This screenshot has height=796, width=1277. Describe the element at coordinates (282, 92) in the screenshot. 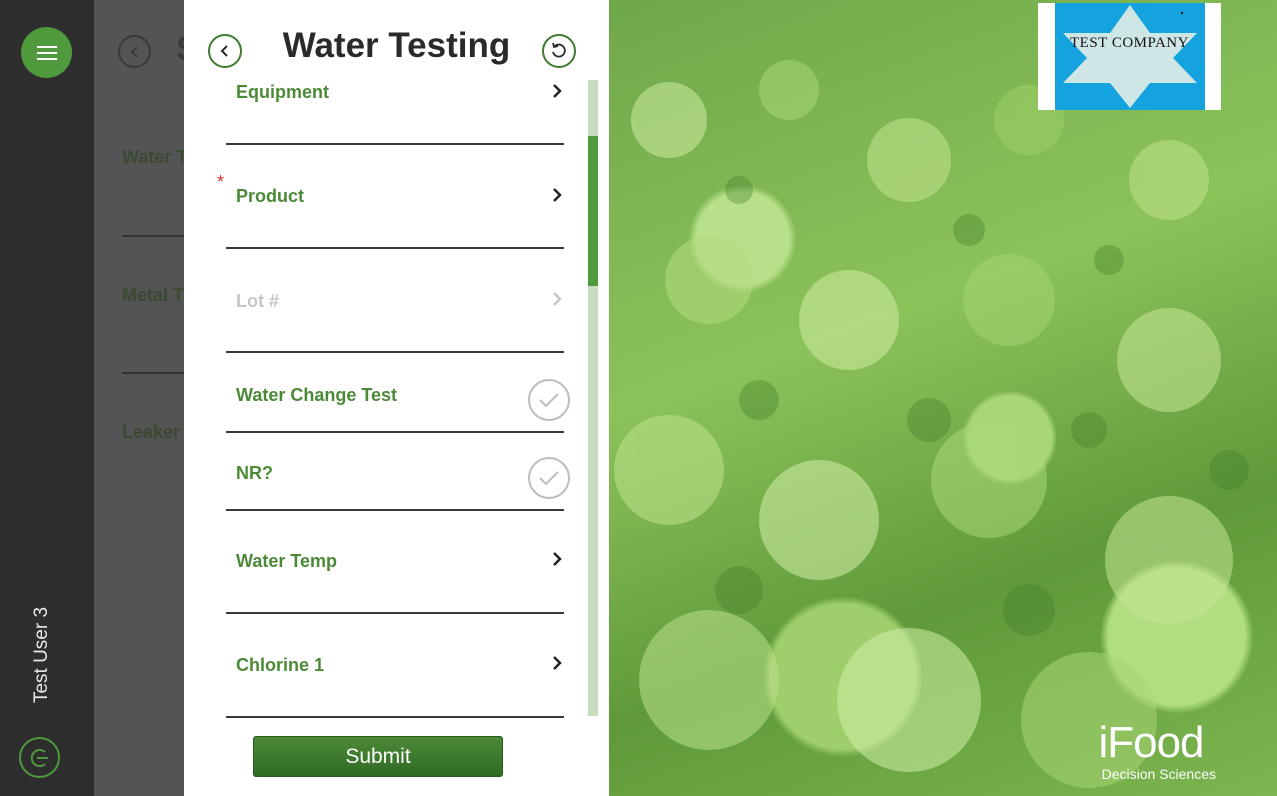

I see `field-label: Equipment` at that location.